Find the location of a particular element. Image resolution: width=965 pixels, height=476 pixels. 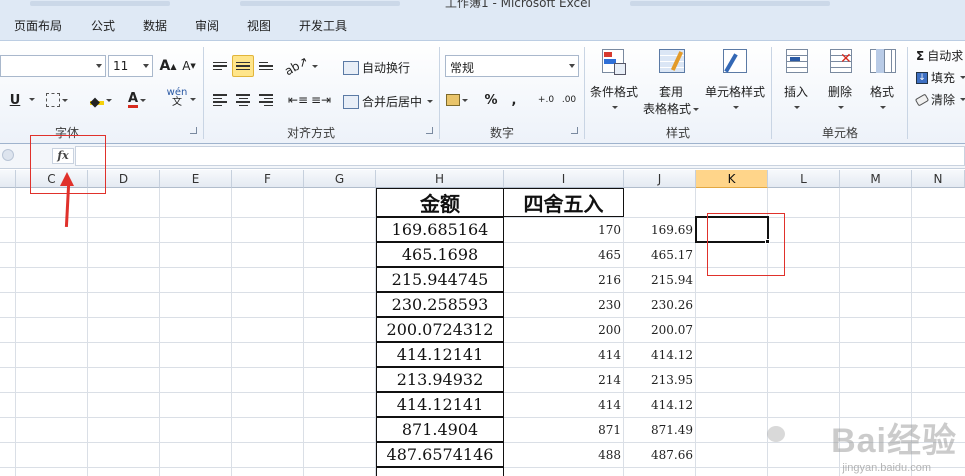

tab-review: 审阅 is located at coordinates (207, 25).